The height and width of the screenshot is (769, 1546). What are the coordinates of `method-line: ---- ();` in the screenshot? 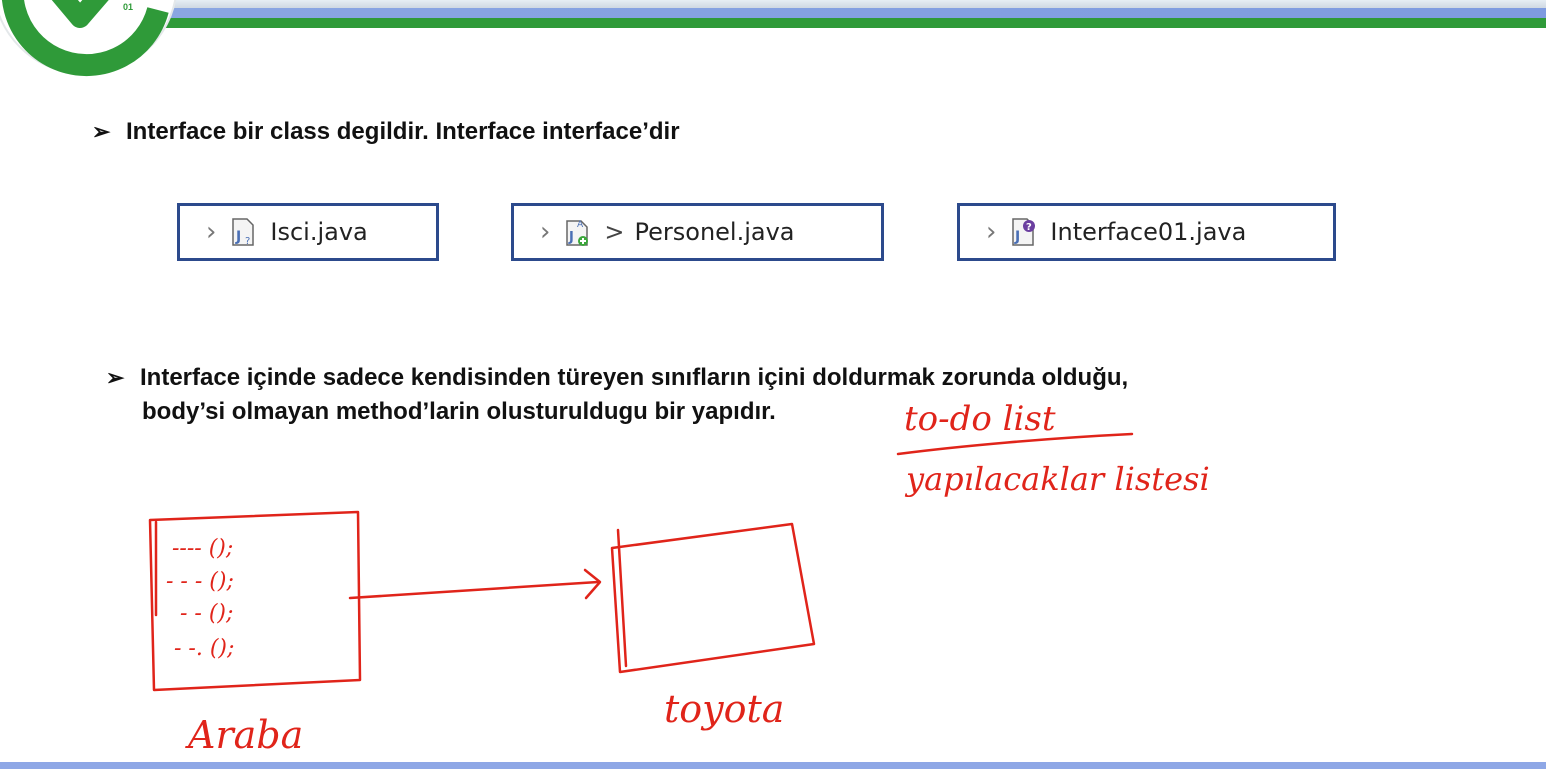 It's located at (202, 548).